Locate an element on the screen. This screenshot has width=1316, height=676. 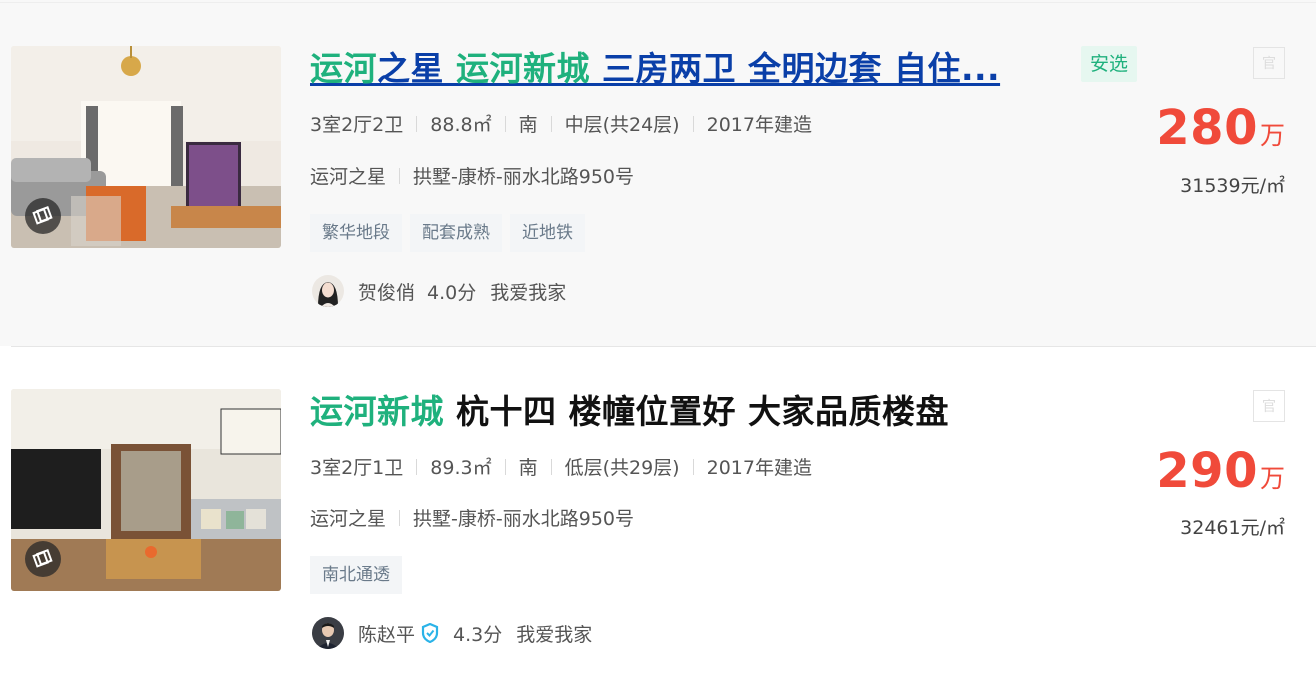
agent-info: 贺俊俏 4.0分 我爱我家 is located at coordinates (439, 291).